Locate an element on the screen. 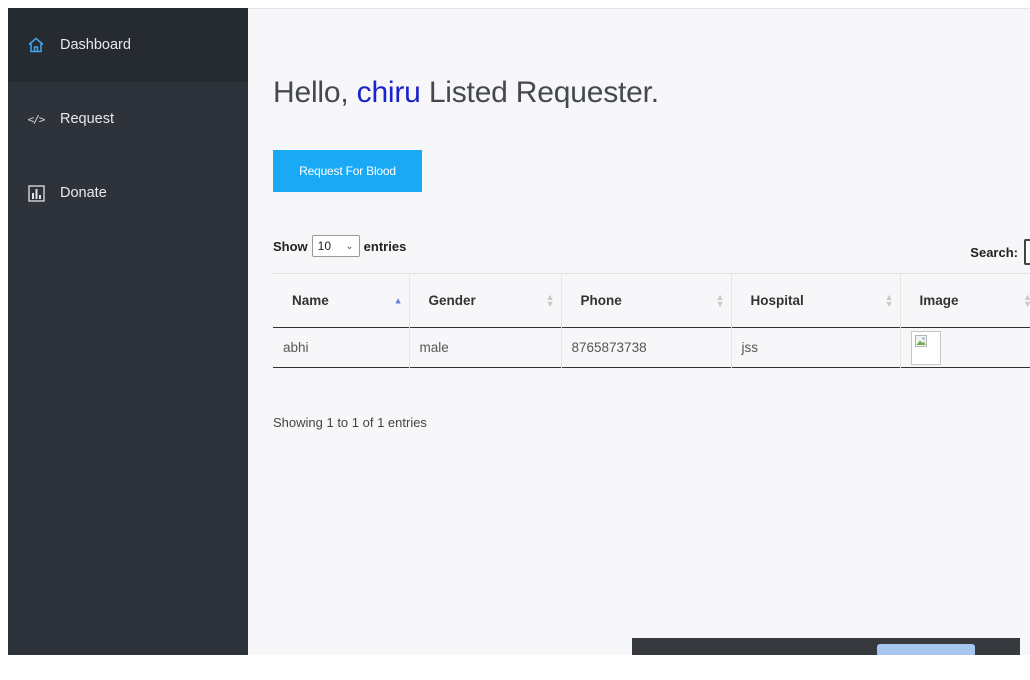 This screenshot has width=1030, height=680. overlay-button is located at coordinates (926, 649).